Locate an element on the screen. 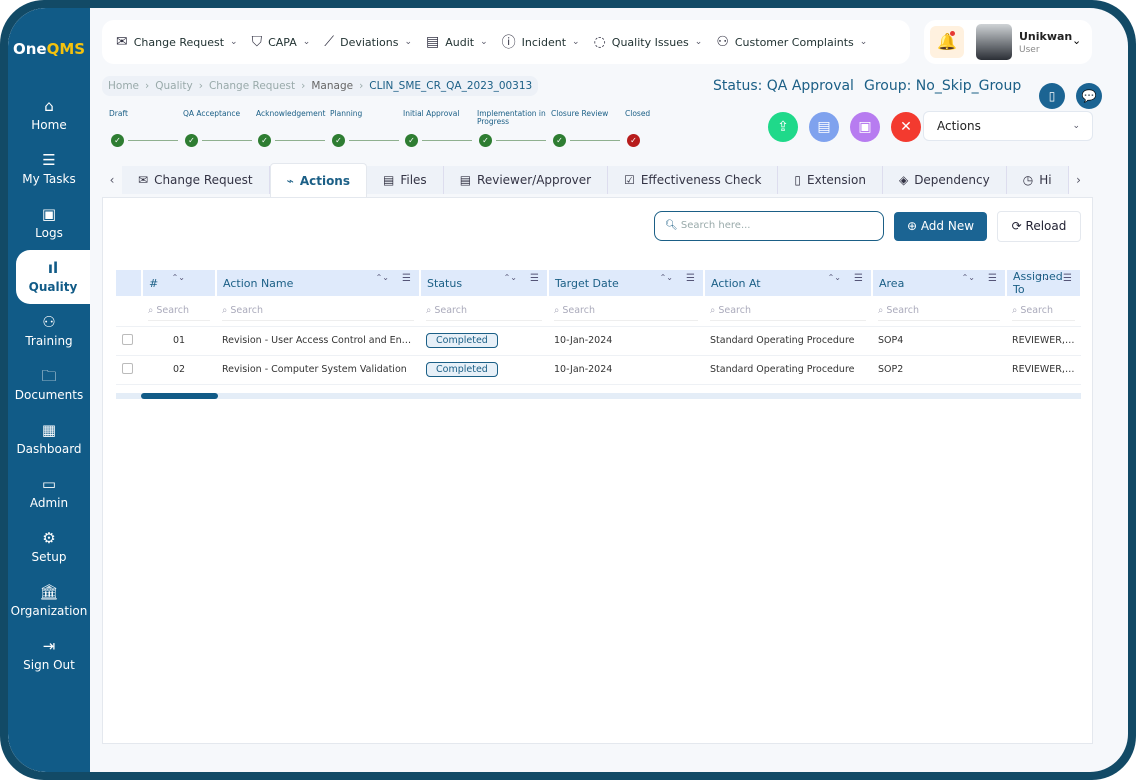  breadcrumb-item: Manage is located at coordinates (332, 86).